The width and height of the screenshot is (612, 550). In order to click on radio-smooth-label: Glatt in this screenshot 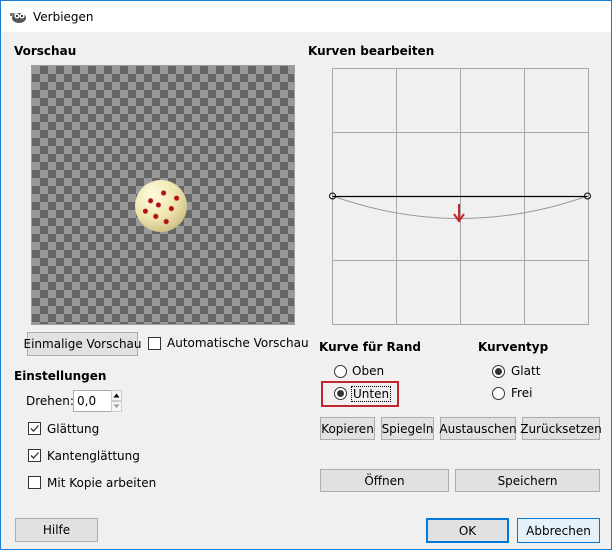, I will do `click(526, 371)`.